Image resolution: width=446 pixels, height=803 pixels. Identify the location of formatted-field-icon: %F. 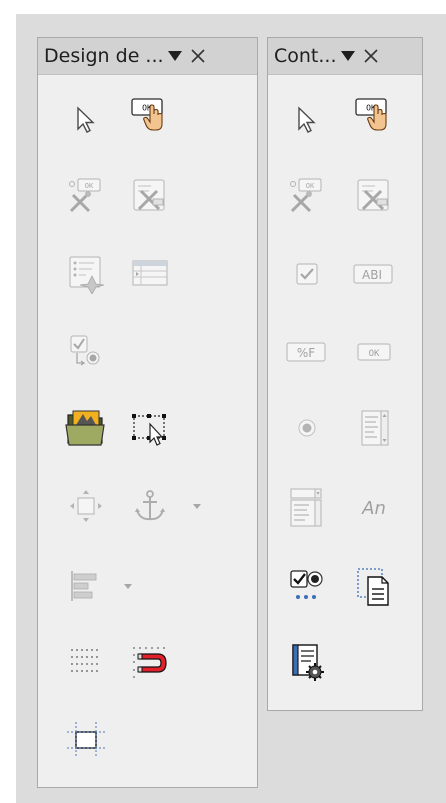
(306, 352).